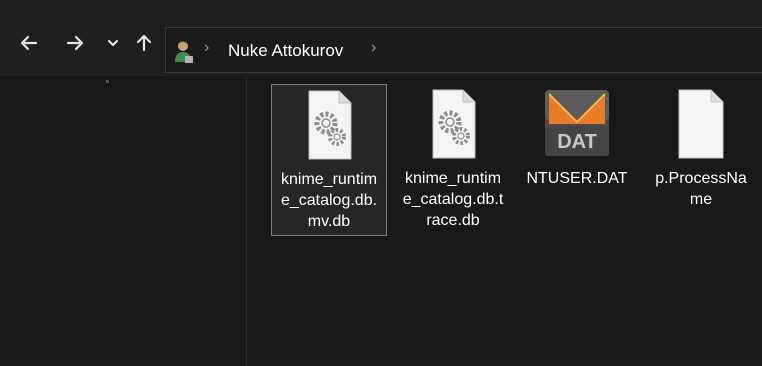 This screenshot has height=366, width=762. What do you see at coordinates (184, 52) in the screenshot?
I see `user-folder-icon` at bounding box center [184, 52].